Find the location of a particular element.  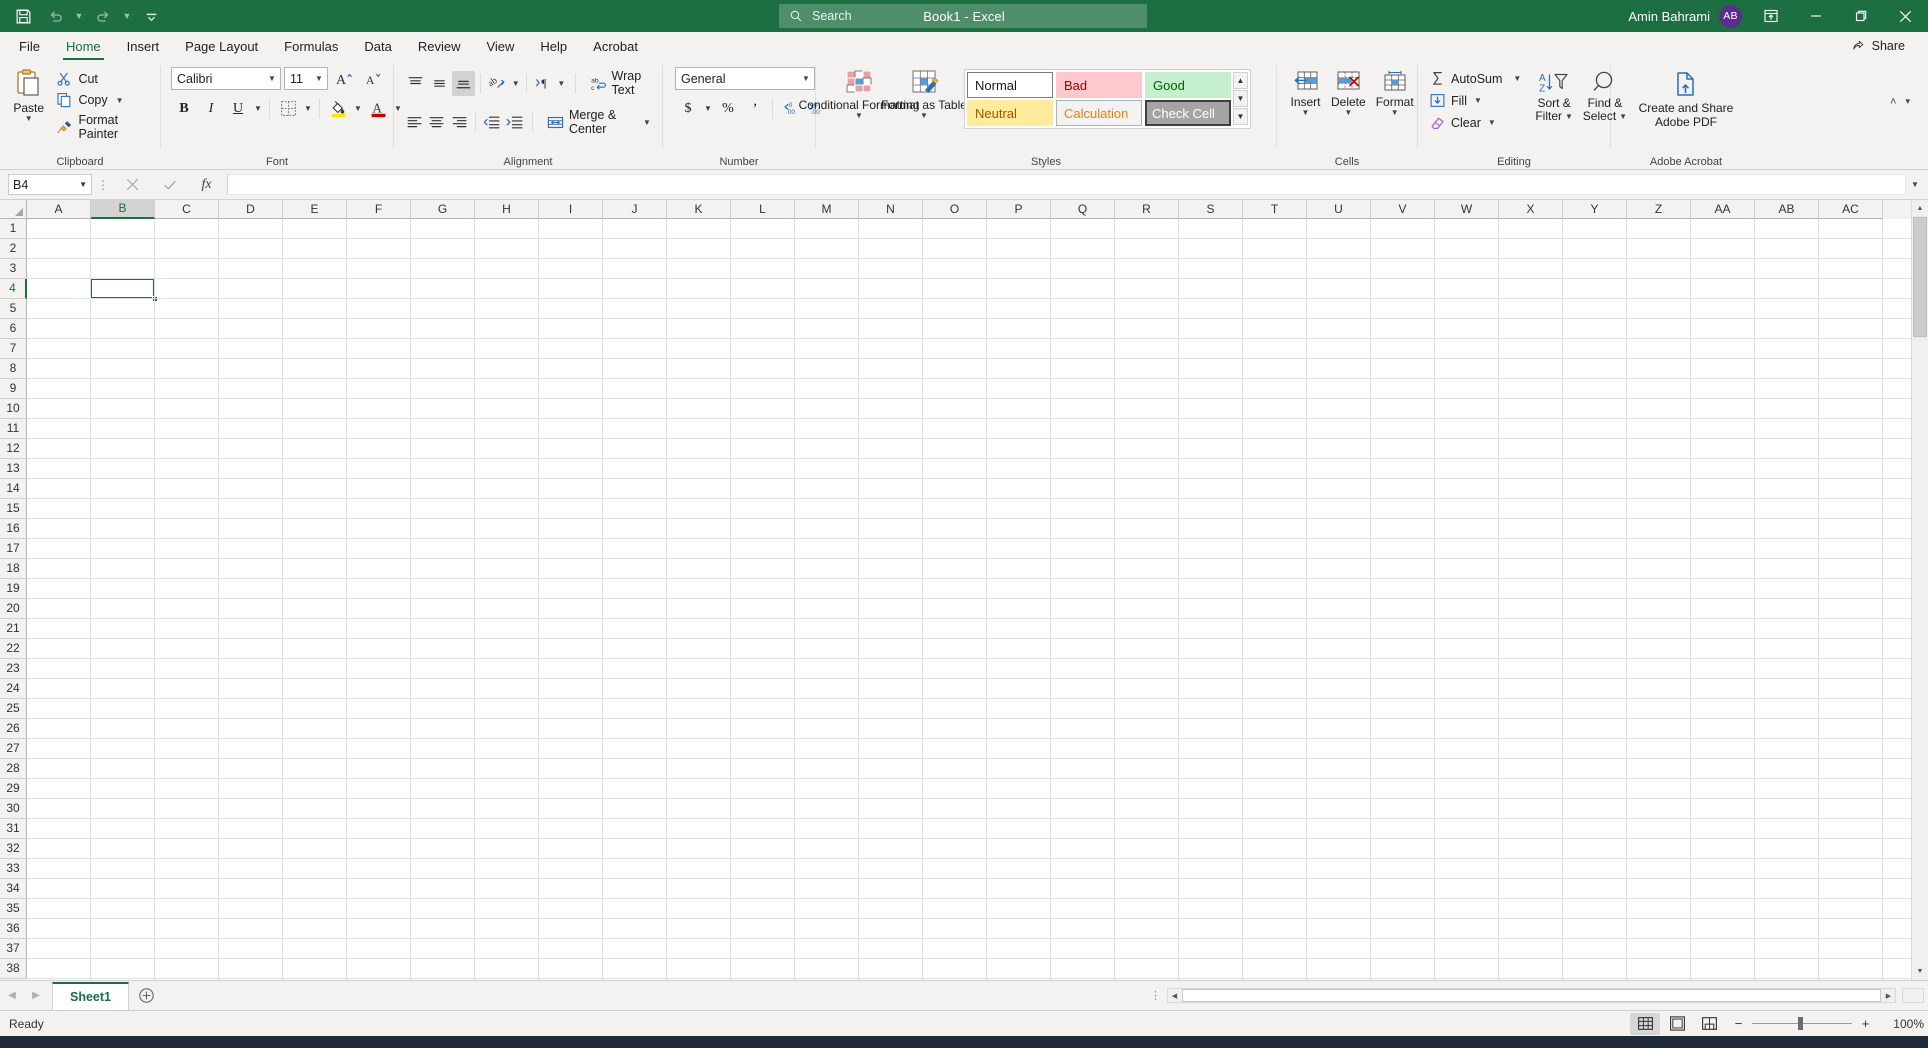

underline-button: U is located at coordinates (238, 108).